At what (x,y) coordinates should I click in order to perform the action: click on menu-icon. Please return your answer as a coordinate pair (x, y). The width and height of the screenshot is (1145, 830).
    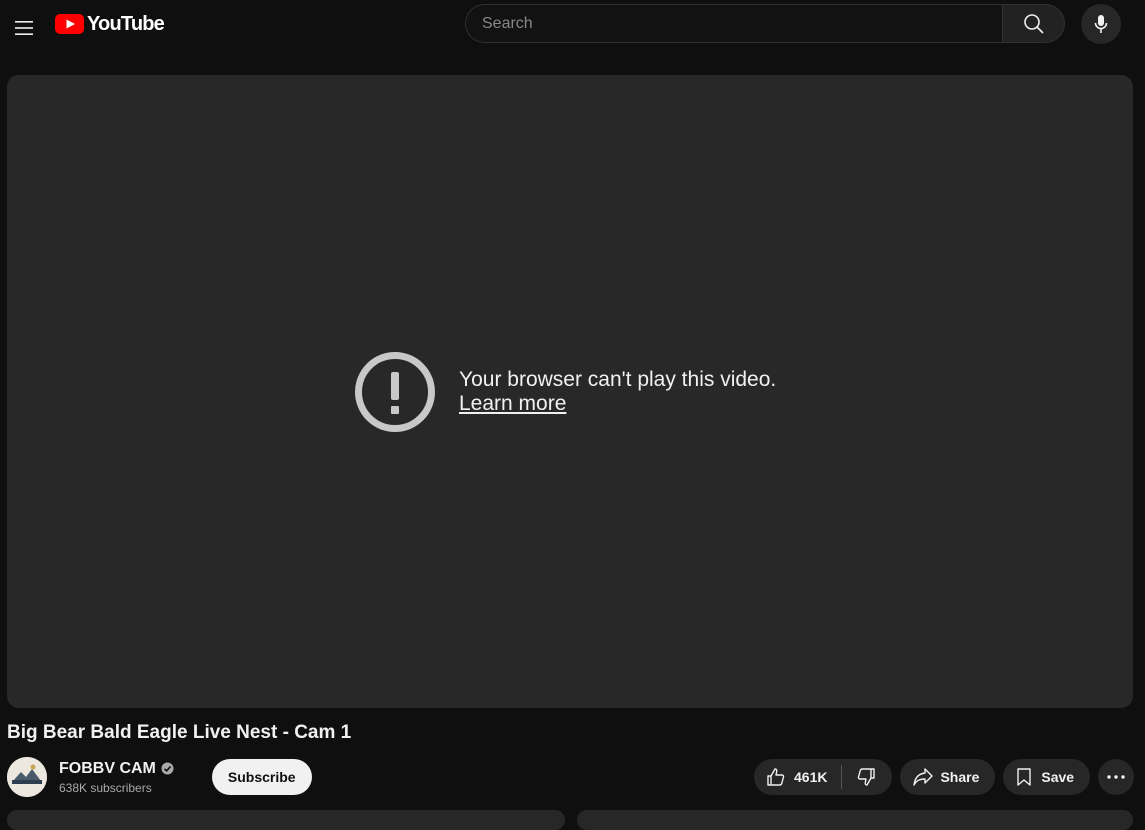
    Looking at the image, I should click on (24, 28).